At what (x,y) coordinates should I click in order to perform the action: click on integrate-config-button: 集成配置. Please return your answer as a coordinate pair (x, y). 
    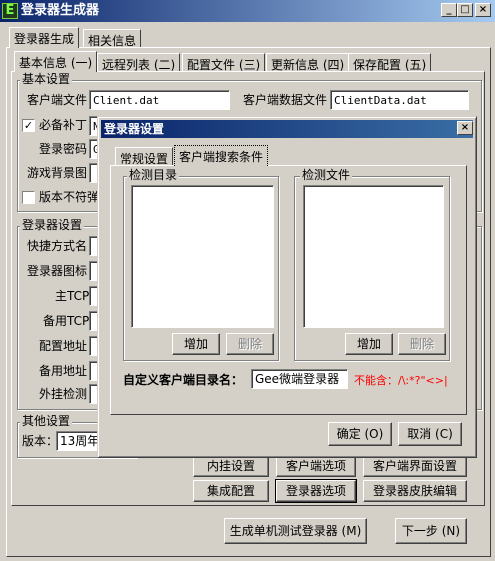
    Looking at the image, I should click on (231, 491).